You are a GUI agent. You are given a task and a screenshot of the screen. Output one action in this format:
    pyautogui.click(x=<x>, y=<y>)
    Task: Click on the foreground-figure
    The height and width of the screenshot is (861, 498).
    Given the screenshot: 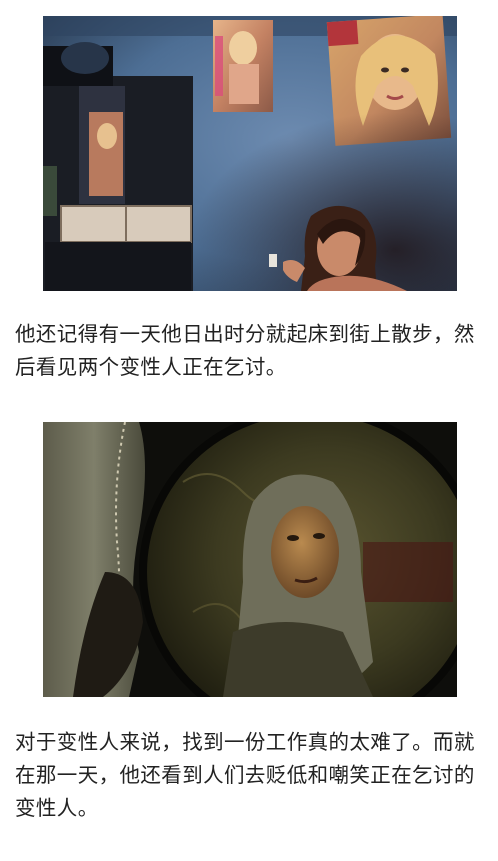 What is the action you would take?
    pyautogui.click(x=94, y=559)
    